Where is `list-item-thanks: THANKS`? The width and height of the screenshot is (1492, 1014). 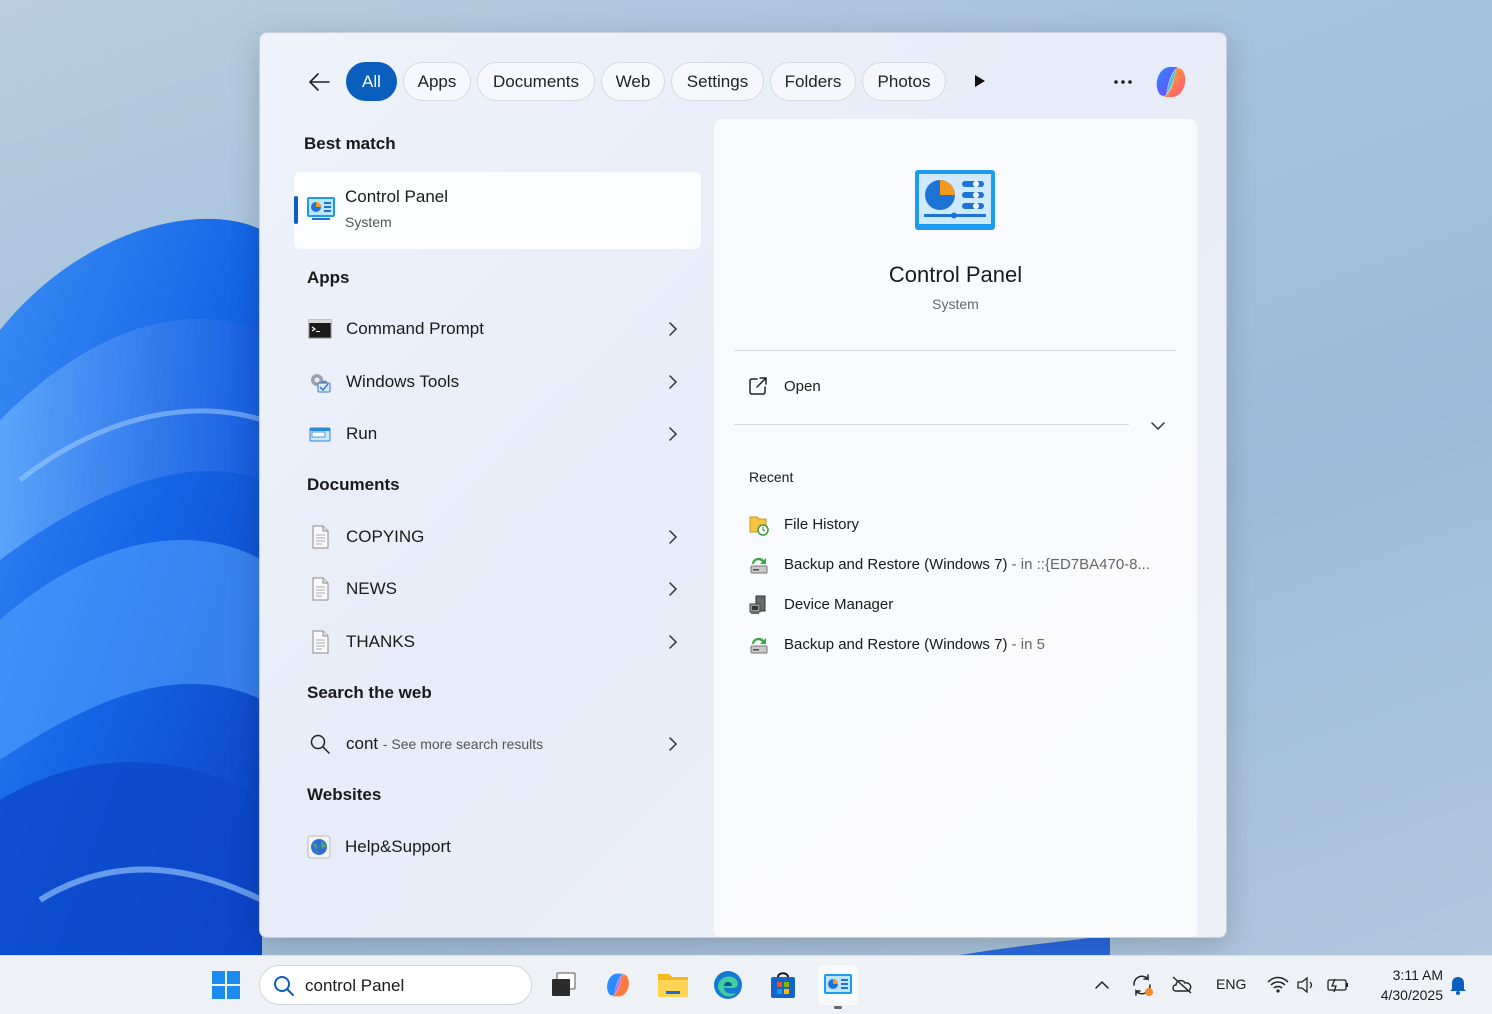 list-item-thanks: THANKS is located at coordinates (497, 642).